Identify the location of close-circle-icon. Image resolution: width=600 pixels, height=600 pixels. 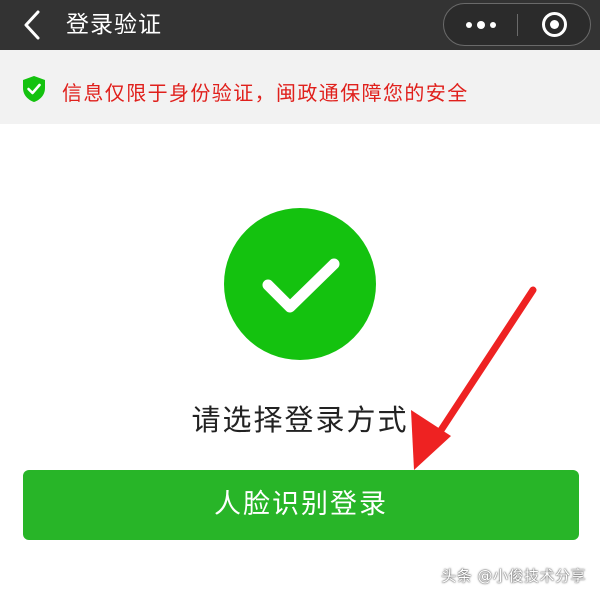
(554, 24).